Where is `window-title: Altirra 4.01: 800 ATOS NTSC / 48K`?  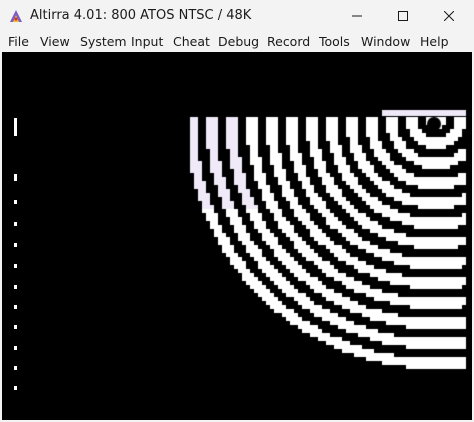 window-title: Altirra 4.01: 800 ATOS NTSC / 48K is located at coordinates (141, 15).